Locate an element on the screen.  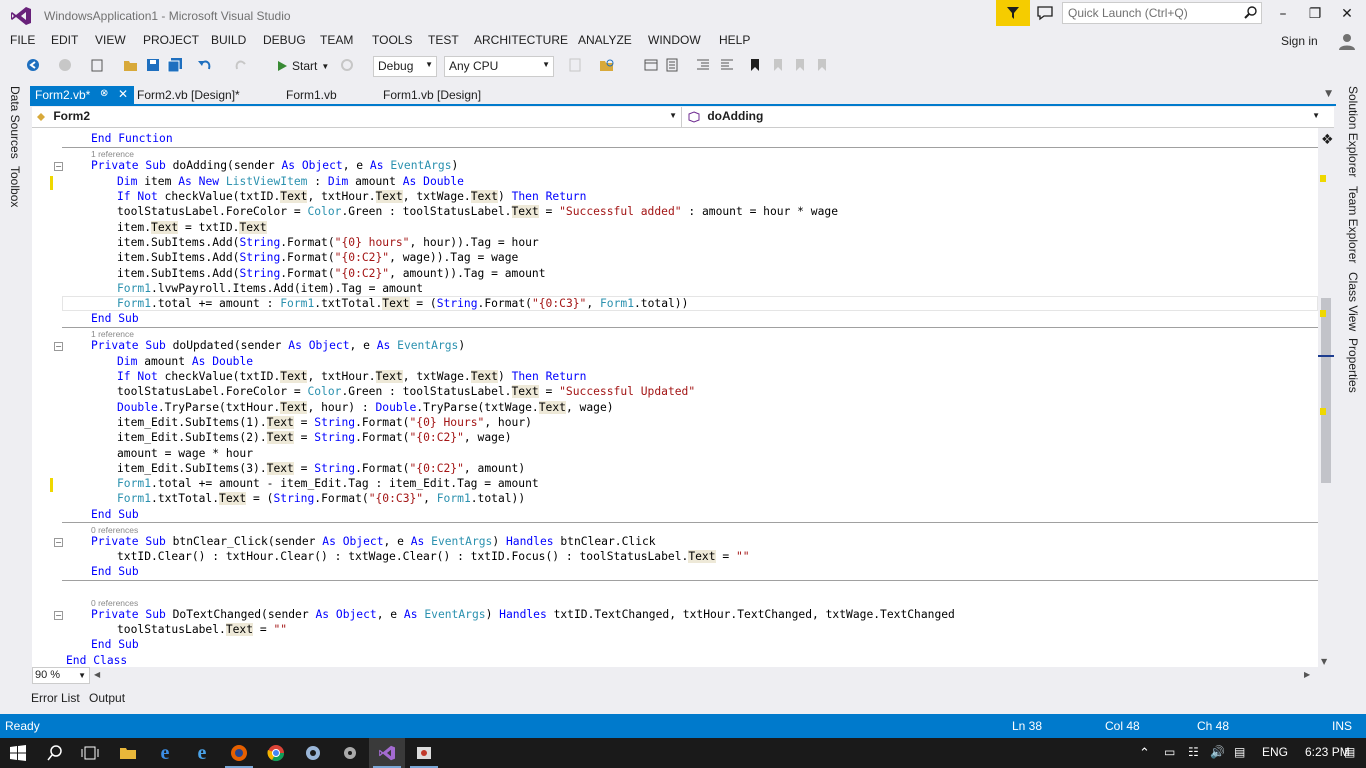
menu-project: PROJECT is located at coordinates (171, 40).